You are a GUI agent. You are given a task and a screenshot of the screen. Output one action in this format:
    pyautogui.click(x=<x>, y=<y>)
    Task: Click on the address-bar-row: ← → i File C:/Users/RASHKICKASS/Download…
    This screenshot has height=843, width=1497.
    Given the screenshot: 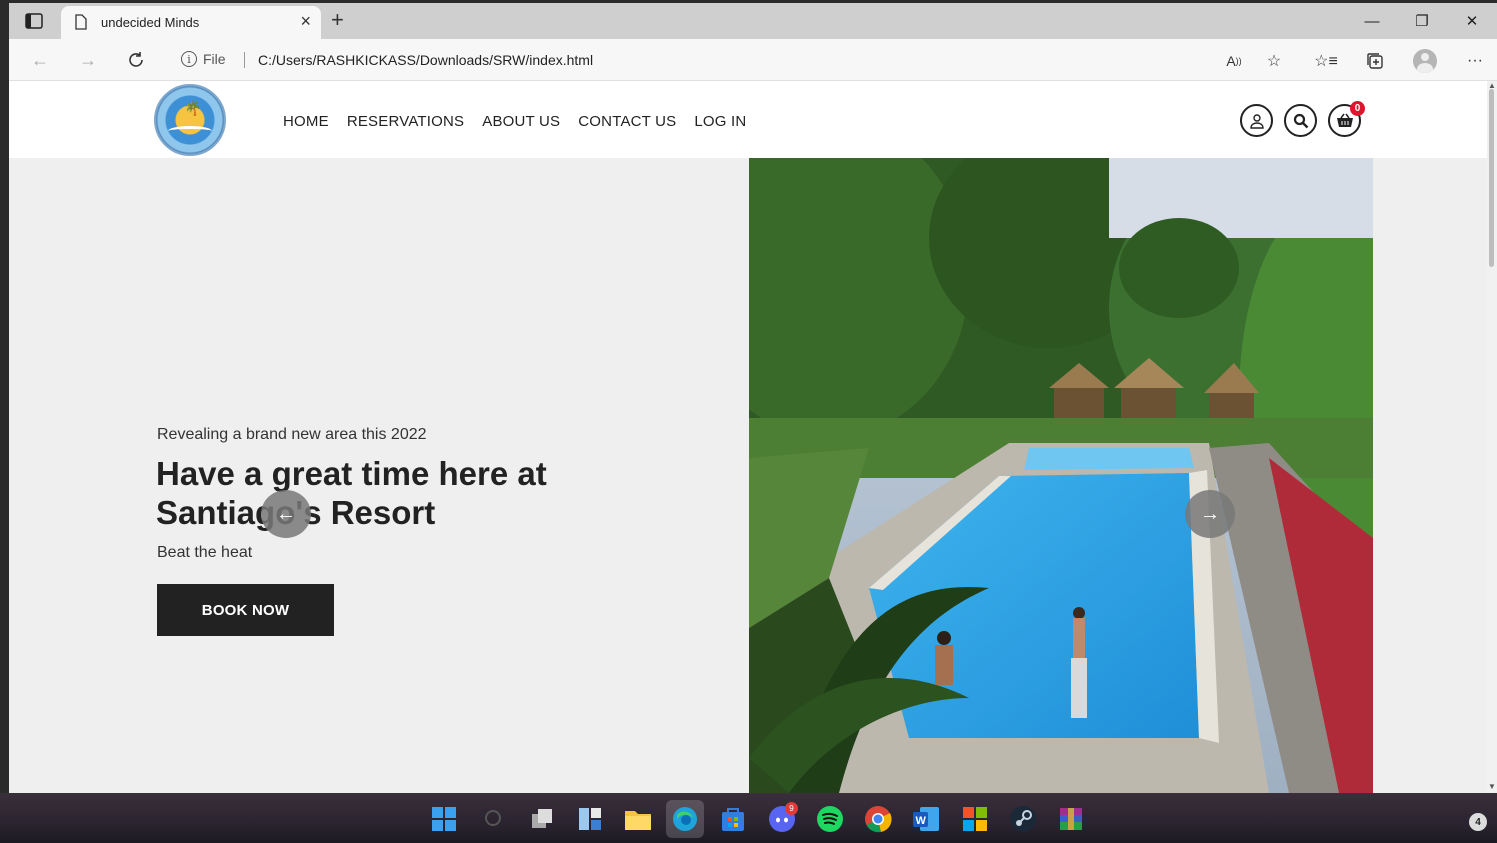 What is the action you would take?
    pyautogui.click(x=753, y=60)
    